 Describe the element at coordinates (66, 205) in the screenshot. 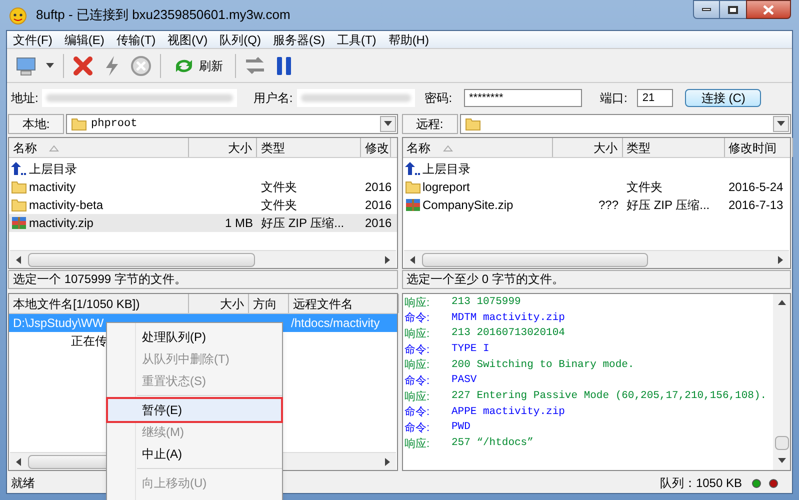

I see `file-name: mactivity-beta` at that location.